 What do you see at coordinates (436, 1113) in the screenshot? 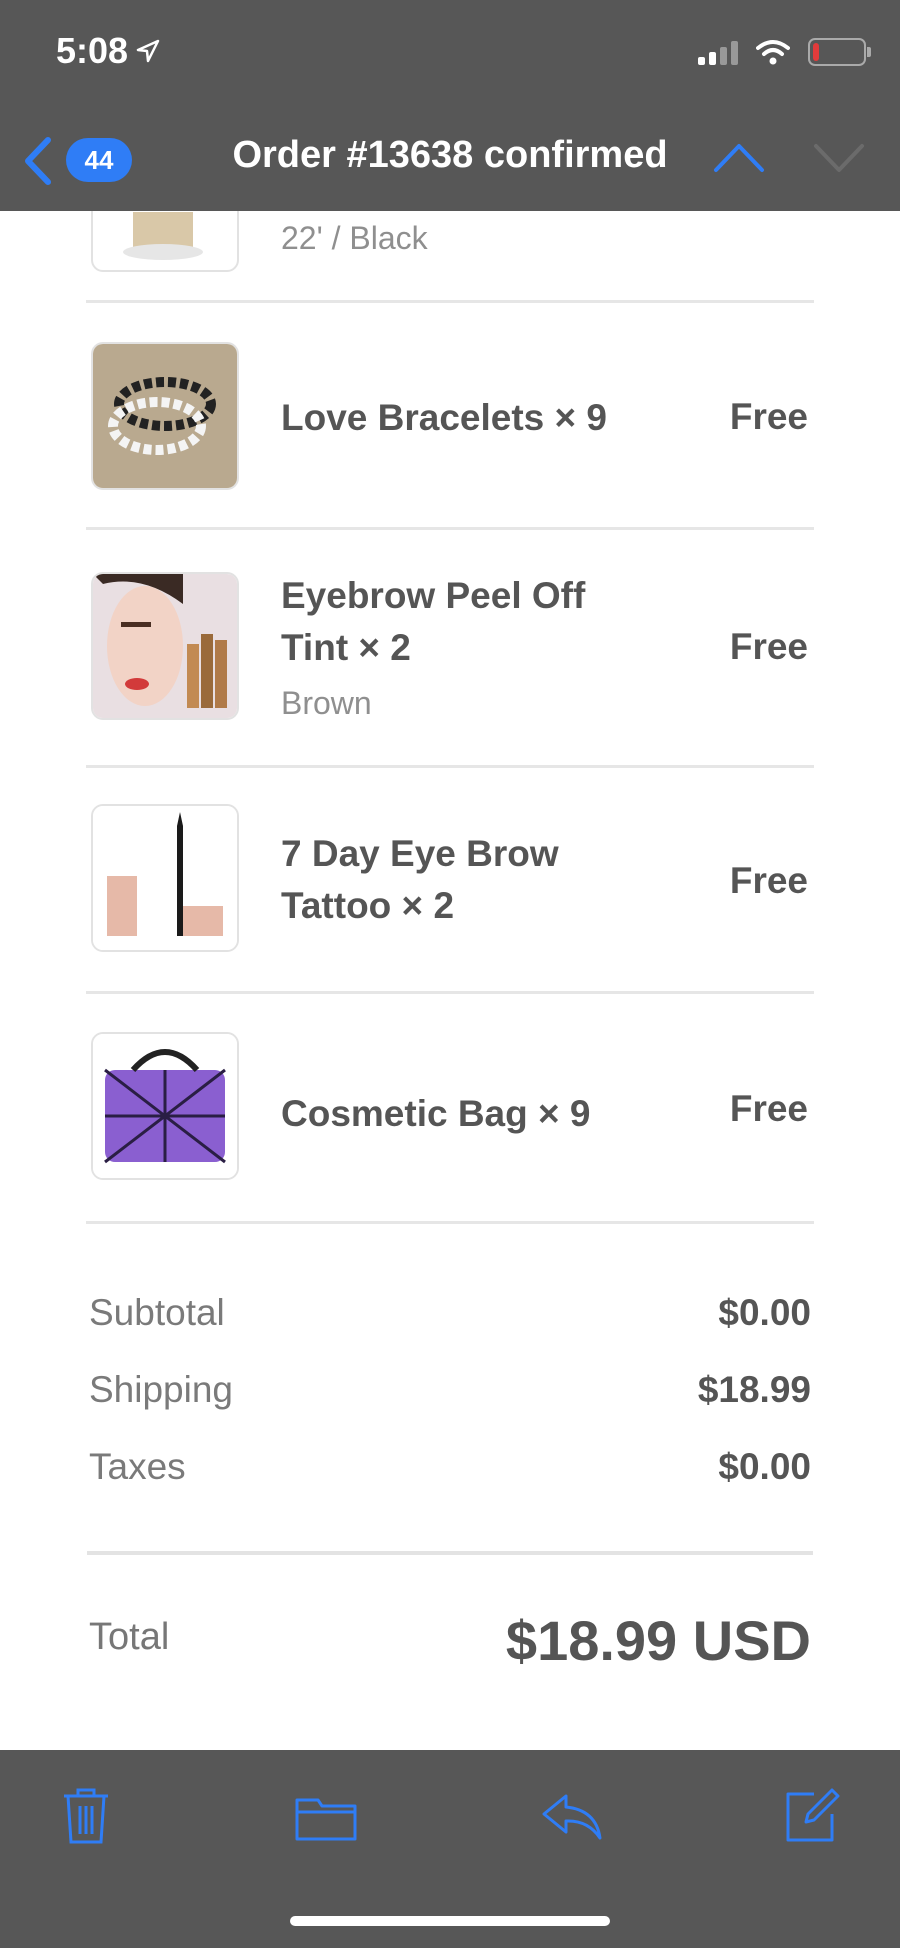
I see `item-name: Cosmetic Bag × 9` at bounding box center [436, 1113].